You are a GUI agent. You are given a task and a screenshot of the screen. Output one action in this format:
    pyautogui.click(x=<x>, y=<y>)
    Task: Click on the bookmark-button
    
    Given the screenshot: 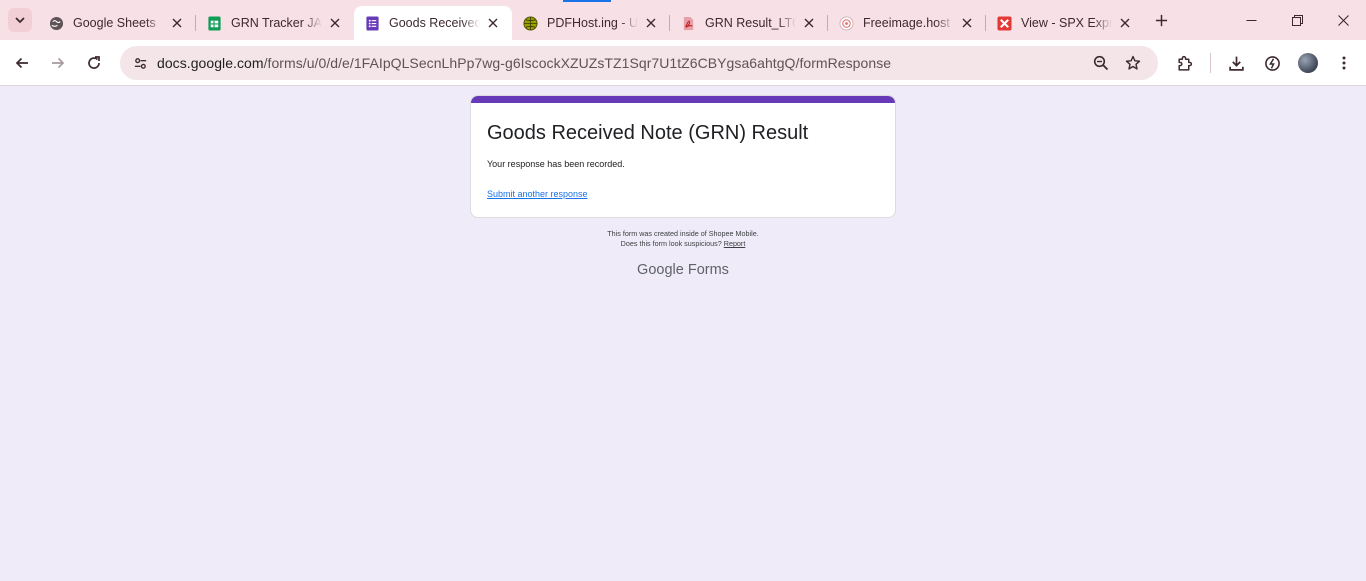 What is the action you would take?
    pyautogui.click(x=1133, y=63)
    